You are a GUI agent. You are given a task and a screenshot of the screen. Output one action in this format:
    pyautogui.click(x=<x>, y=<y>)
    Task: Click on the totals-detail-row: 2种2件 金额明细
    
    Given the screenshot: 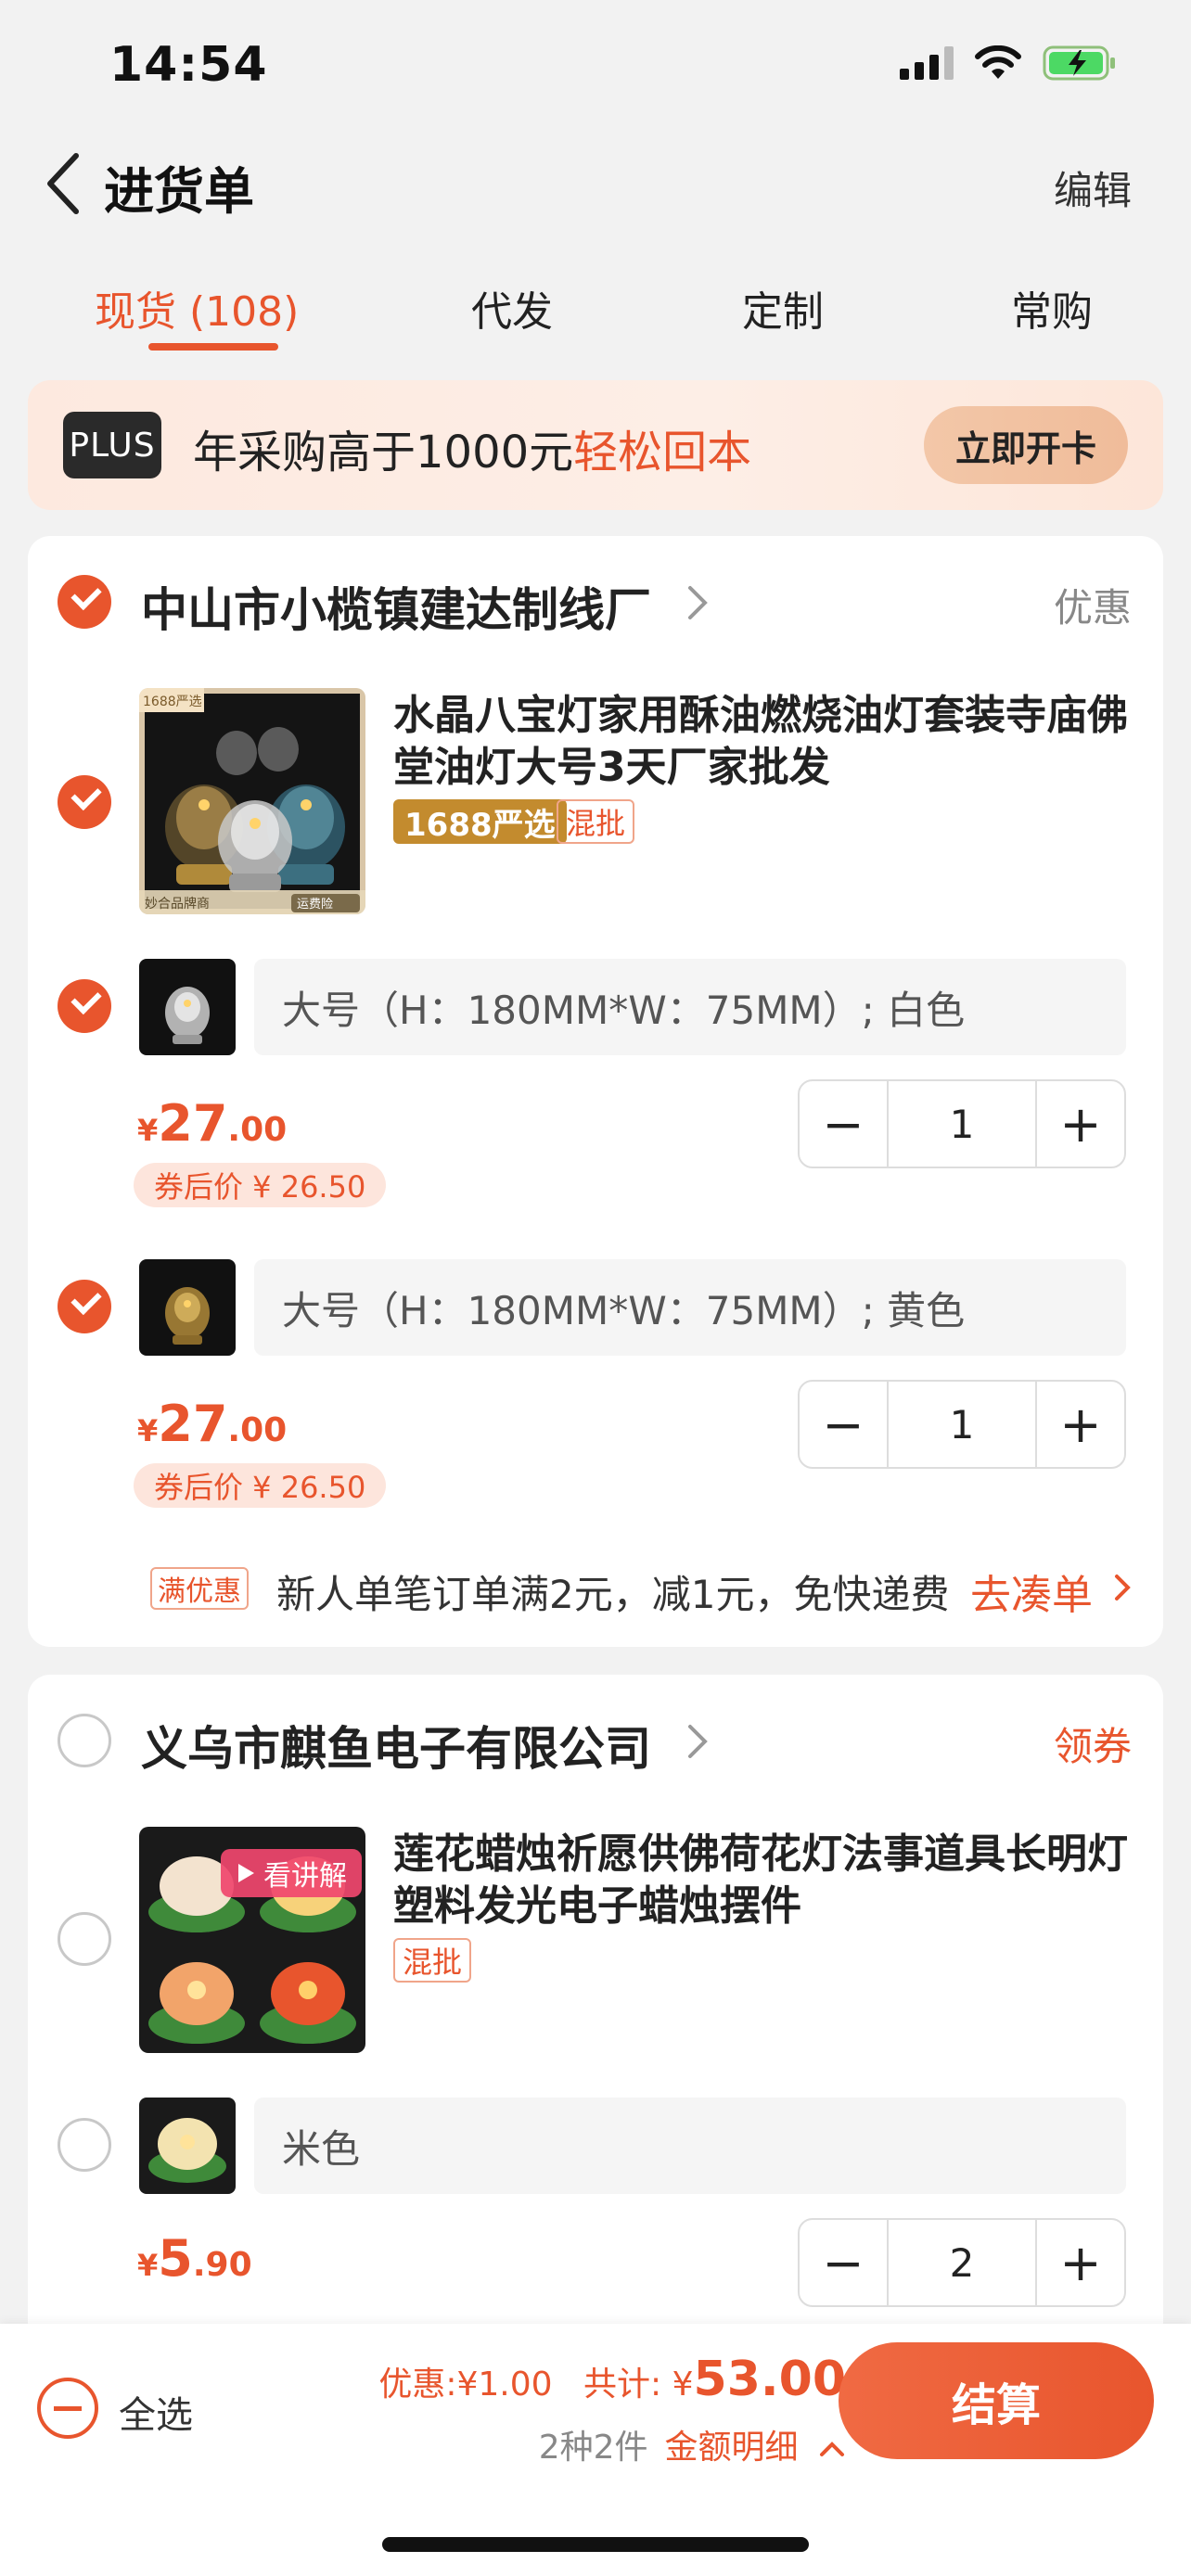 What is the action you would take?
    pyautogui.click(x=612, y=2444)
    